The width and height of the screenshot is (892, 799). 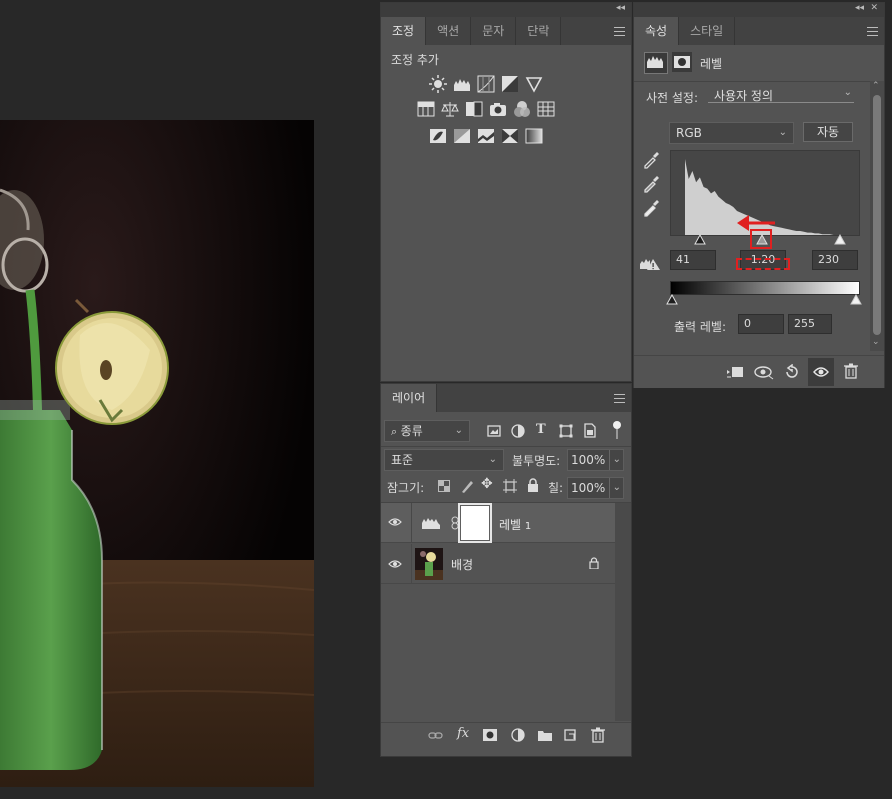 What do you see at coordinates (759, 10) in the screenshot?
I see `panel-collapse-bar: ◂◂ ✕` at bounding box center [759, 10].